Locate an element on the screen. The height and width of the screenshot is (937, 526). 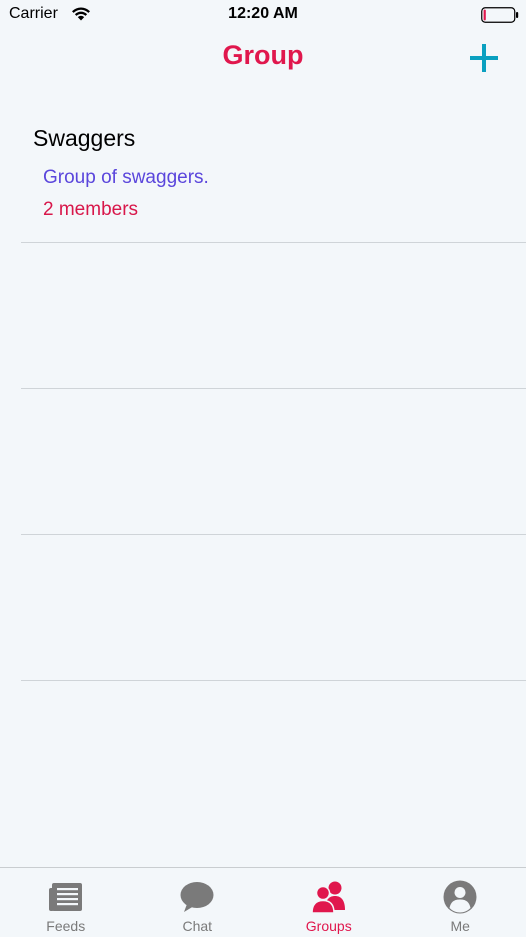
tab-bar: Feeds Chat Groups Me is located at coordinates (263, 902).